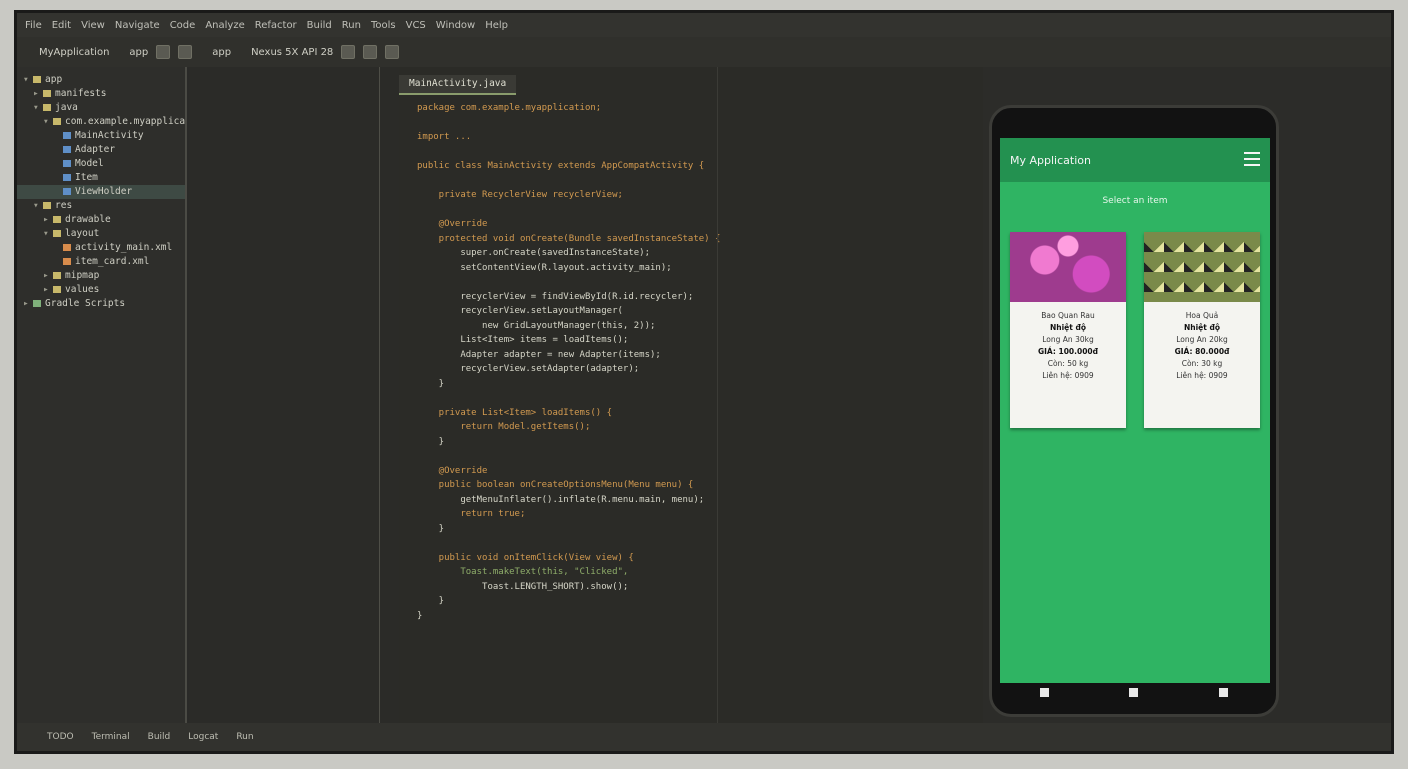 The width and height of the screenshot is (1408, 769). What do you see at coordinates (292, 52) in the screenshot?
I see `device-select: Nexus 5X API 28` at bounding box center [292, 52].